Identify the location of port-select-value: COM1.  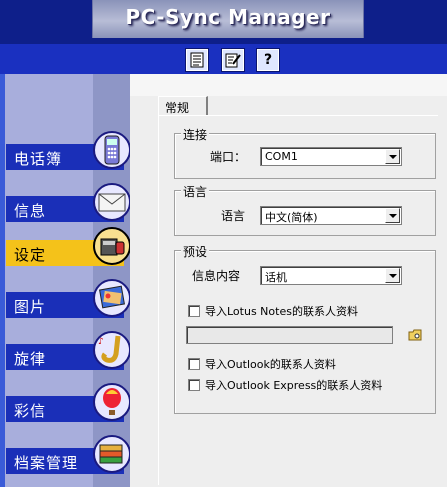
(281, 156).